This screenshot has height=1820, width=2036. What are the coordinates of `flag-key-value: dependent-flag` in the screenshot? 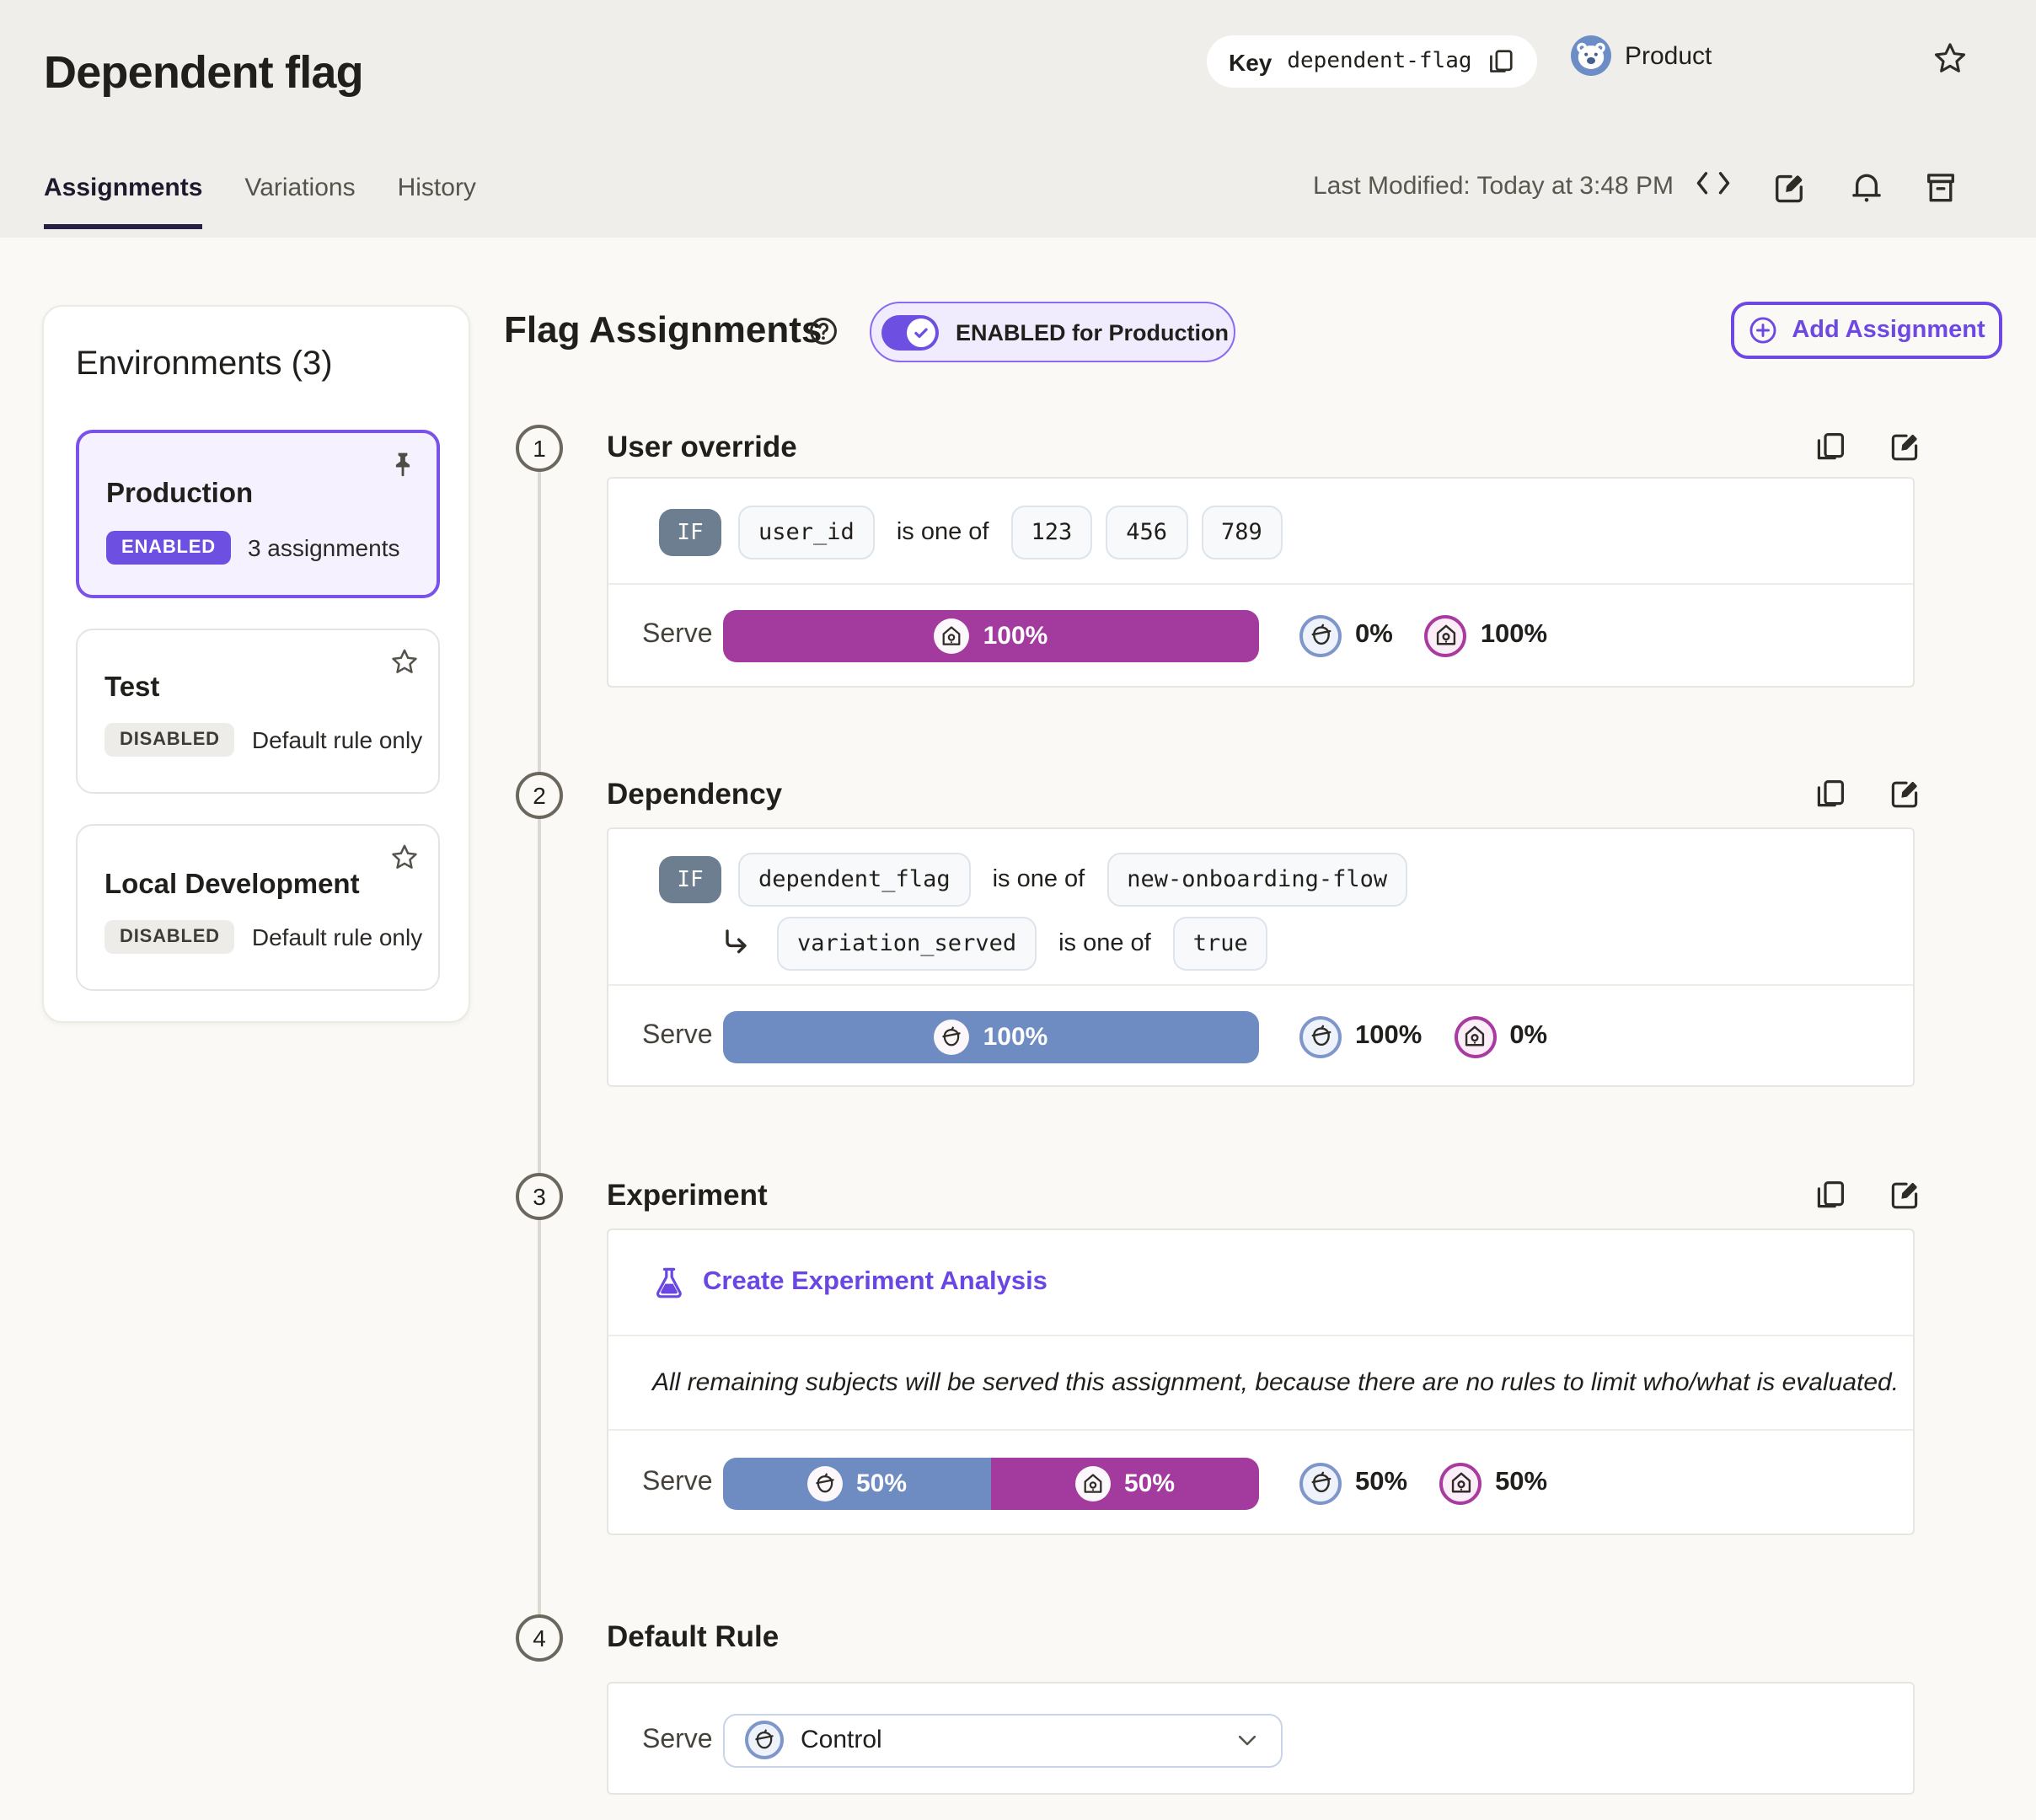 It's located at (1379, 61).